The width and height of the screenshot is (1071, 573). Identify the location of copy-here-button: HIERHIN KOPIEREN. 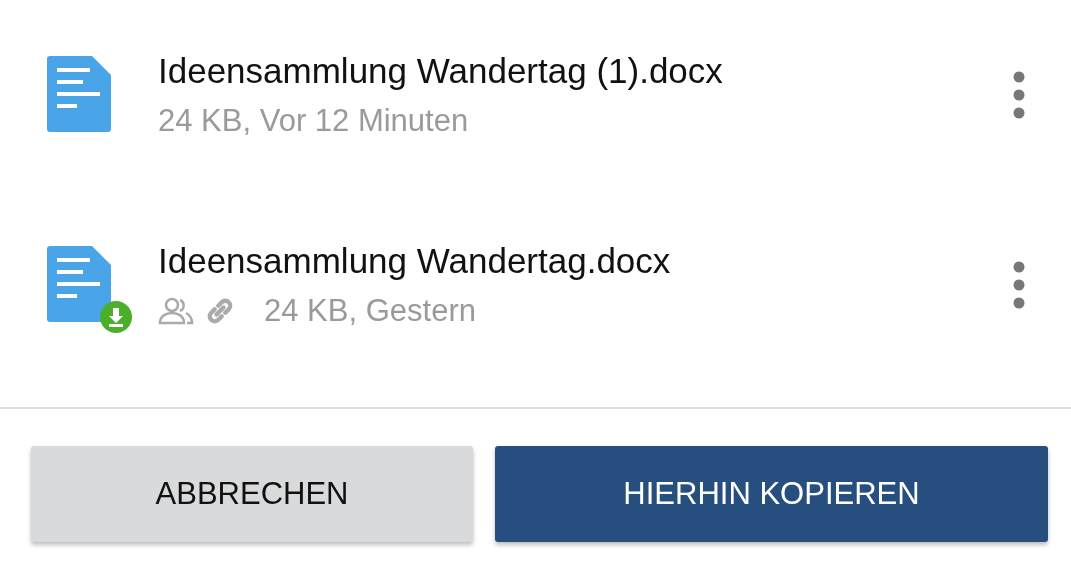
(771, 494).